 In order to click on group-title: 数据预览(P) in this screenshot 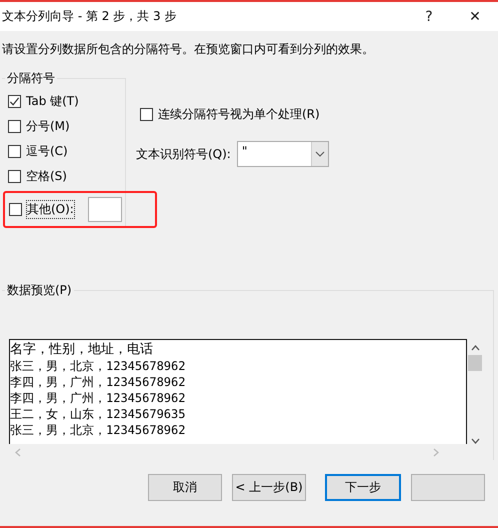, I will do `click(39, 290)`.